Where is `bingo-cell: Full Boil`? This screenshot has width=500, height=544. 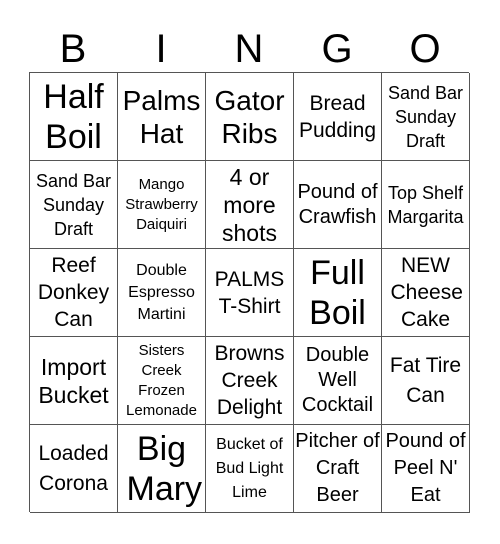
bingo-cell: Full Boil is located at coordinates (338, 293).